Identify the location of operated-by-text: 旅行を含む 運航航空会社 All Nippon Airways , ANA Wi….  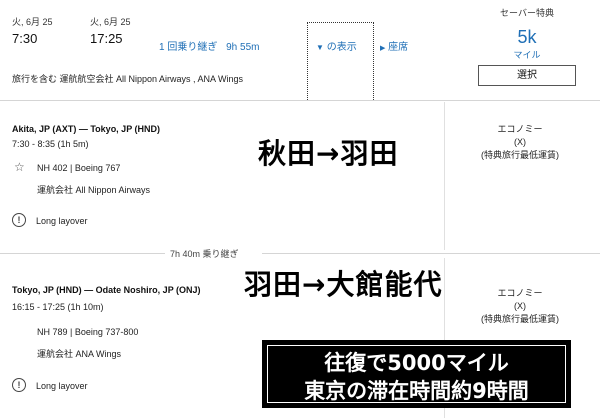
(128, 79).